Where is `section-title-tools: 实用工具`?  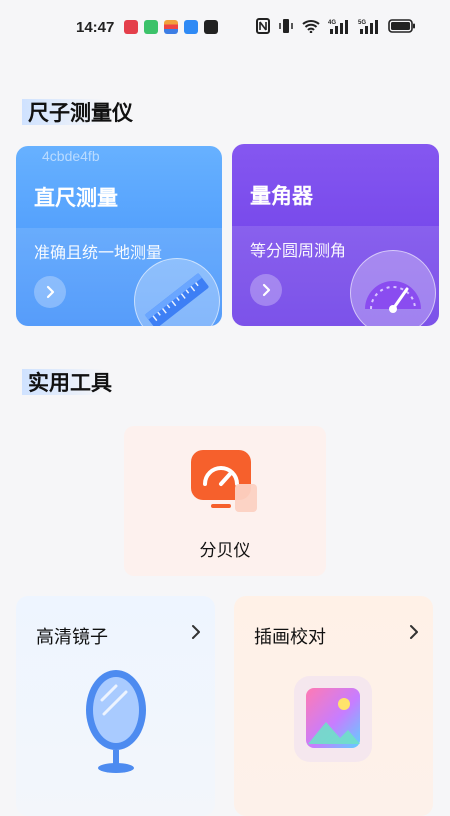 section-title-tools: 实用工具 is located at coordinates (67, 382).